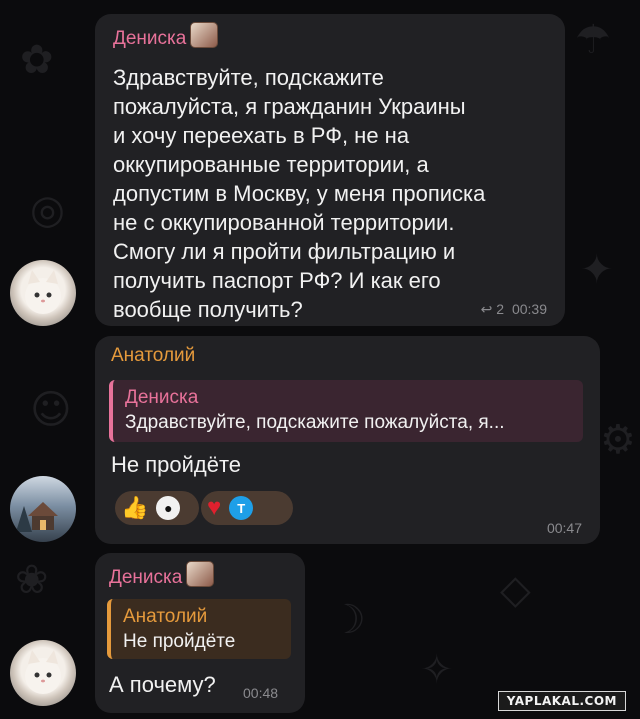 Image resolution: width=640 pixels, height=719 pixels. Describe the element at coordinates (47, 210) in the screenshot. I see `background-doodle: ◎` at that location.